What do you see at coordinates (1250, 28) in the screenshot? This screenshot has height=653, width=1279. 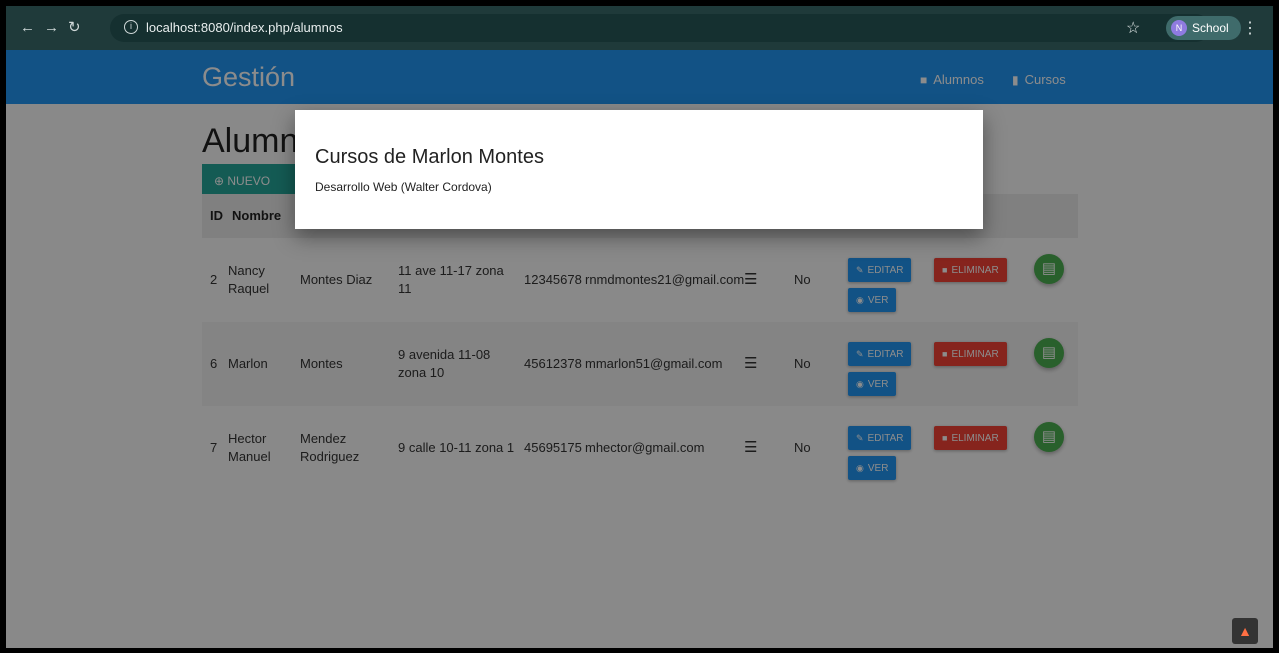 I see `browser-menu-icon: ⋮` at bounding box center [1250, 28].